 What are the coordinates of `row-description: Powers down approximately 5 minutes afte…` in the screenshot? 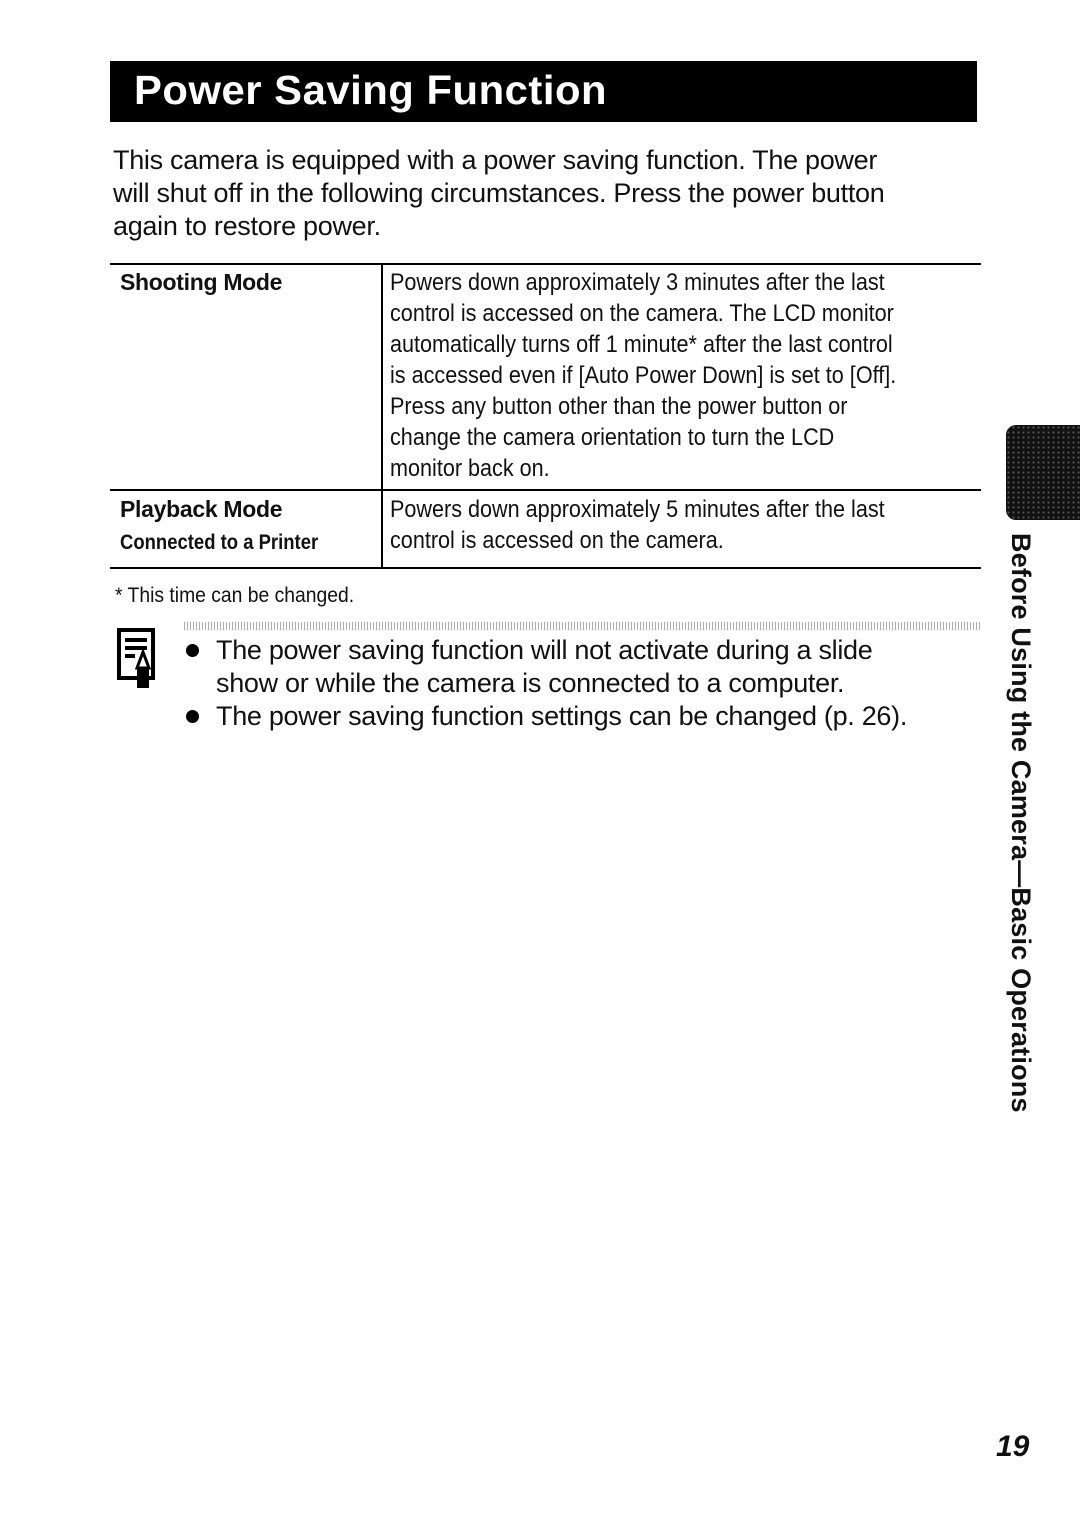 It's located at (660, 525).